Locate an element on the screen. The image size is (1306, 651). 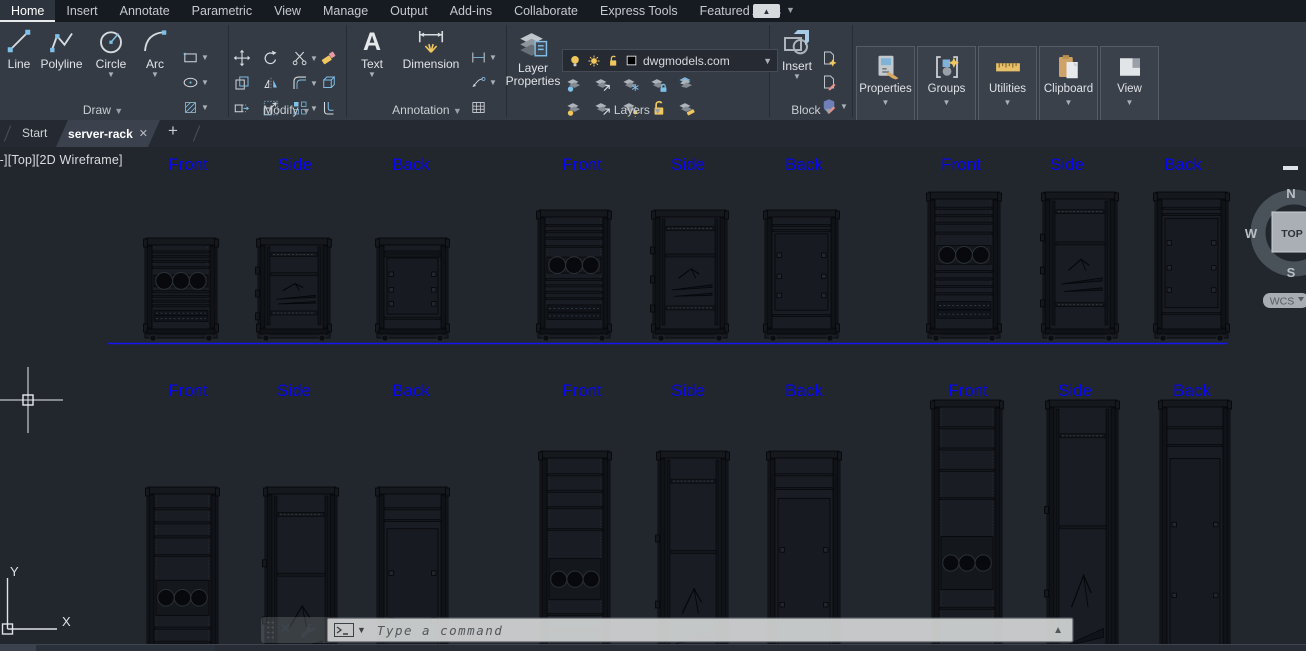
layer-thaw-icon is located at coordinates (594, 61).